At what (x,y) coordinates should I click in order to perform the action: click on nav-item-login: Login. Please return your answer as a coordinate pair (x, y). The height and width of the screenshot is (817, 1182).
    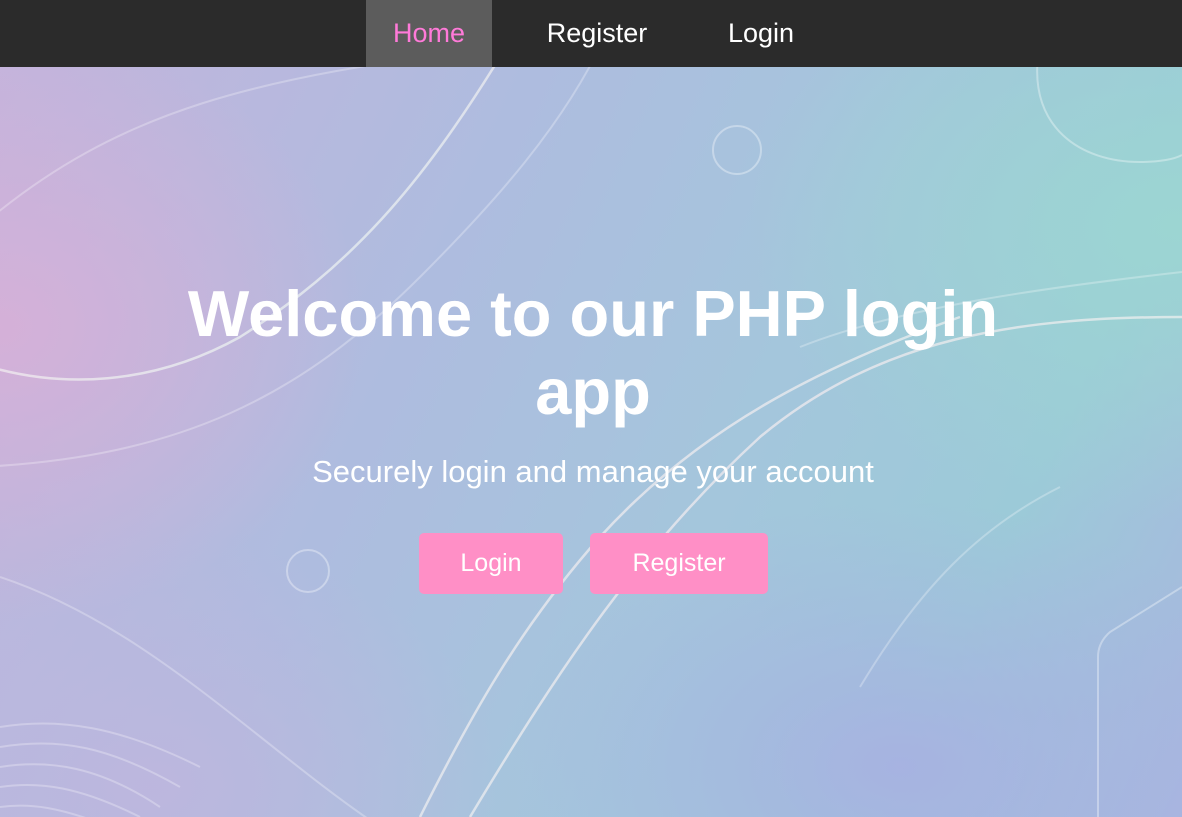
    Looking at the image, I should click on (761, 33).